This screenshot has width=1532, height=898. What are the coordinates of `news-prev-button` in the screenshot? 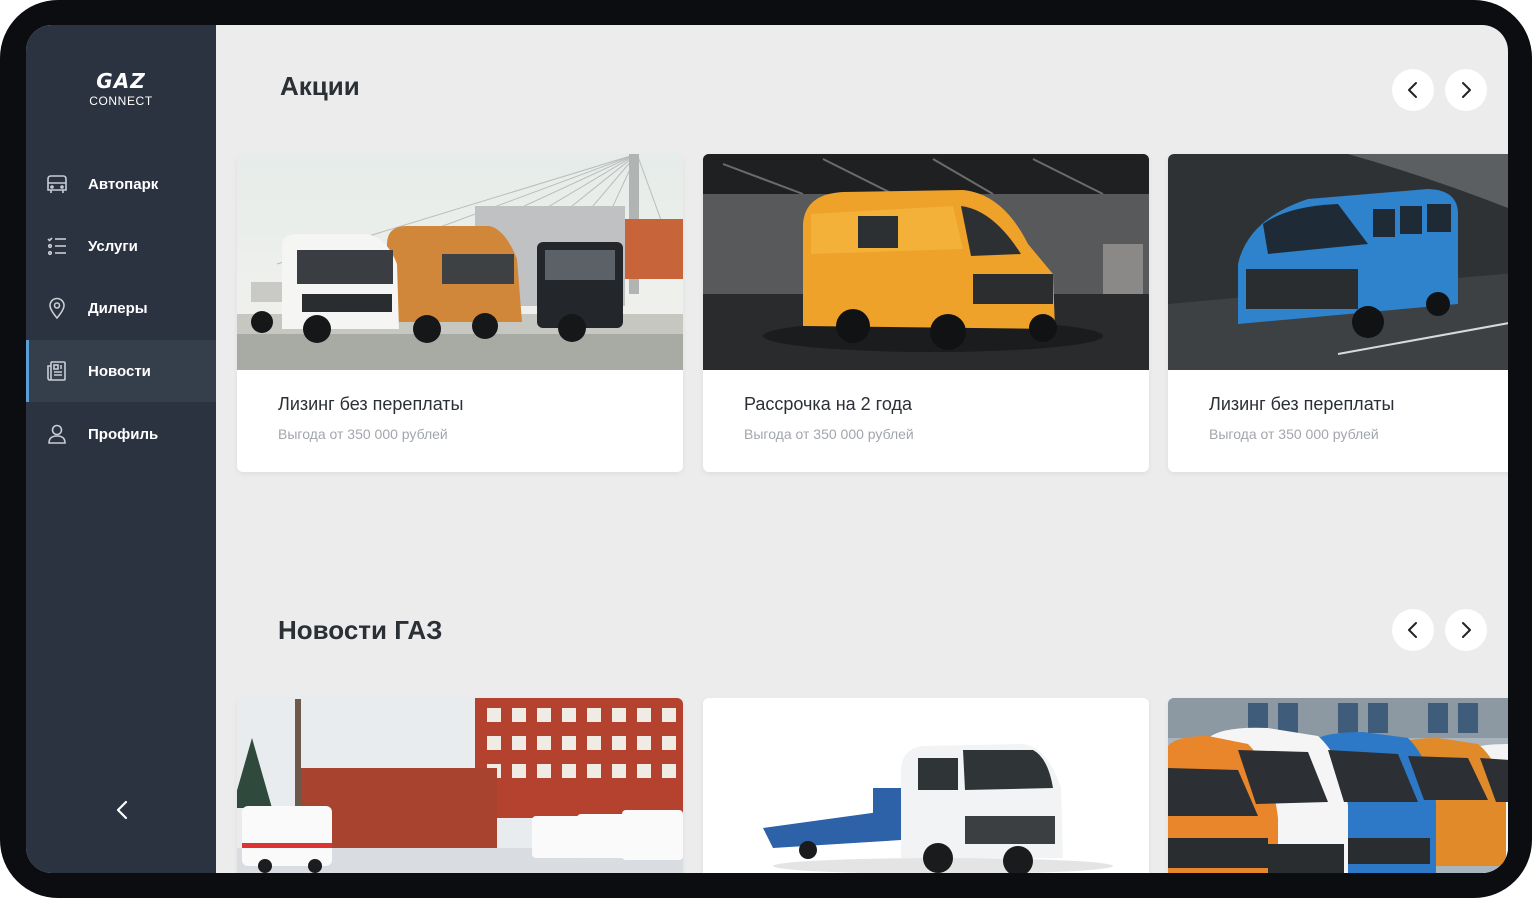 It's located at (1413, 630).